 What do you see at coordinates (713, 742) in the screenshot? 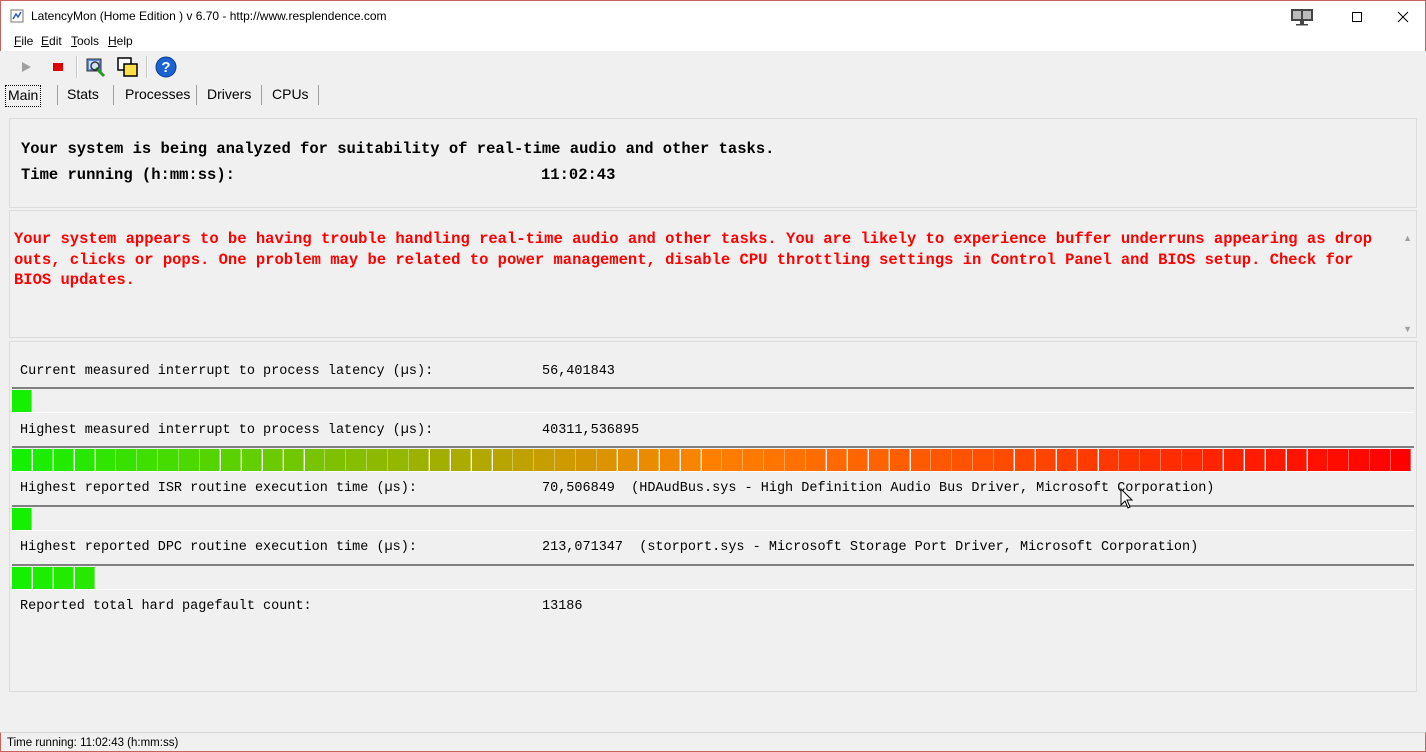
I see `status-bar: Time running: 11:02:43 (h:mm:ss)` at bounding box center [713, 742].